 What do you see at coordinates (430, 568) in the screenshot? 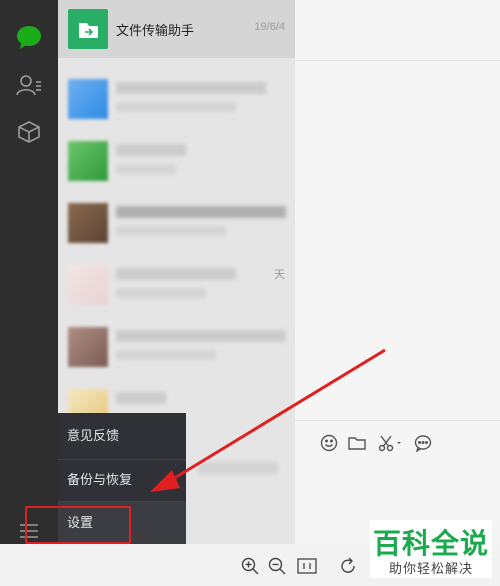
I see `watermark-subtitle: 助你轻松解决` at bounding box center [430, 568].